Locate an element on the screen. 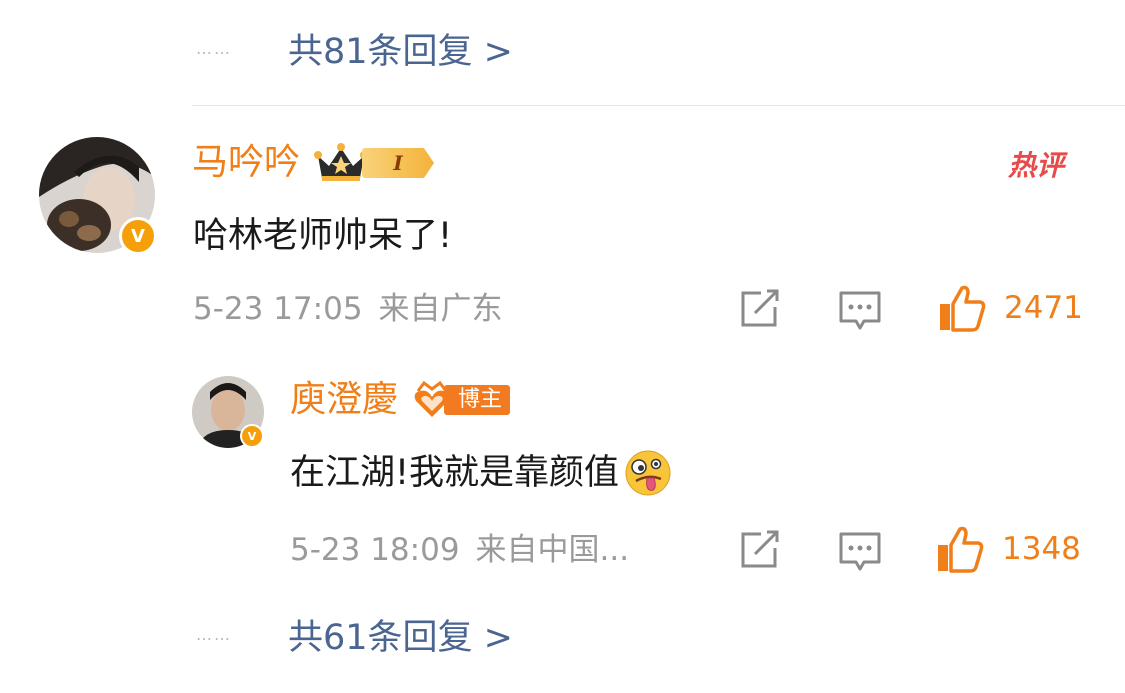 This screenshot has width=1125, height=693. comment-location: 来自广东 is located at coordinates (440, 309).